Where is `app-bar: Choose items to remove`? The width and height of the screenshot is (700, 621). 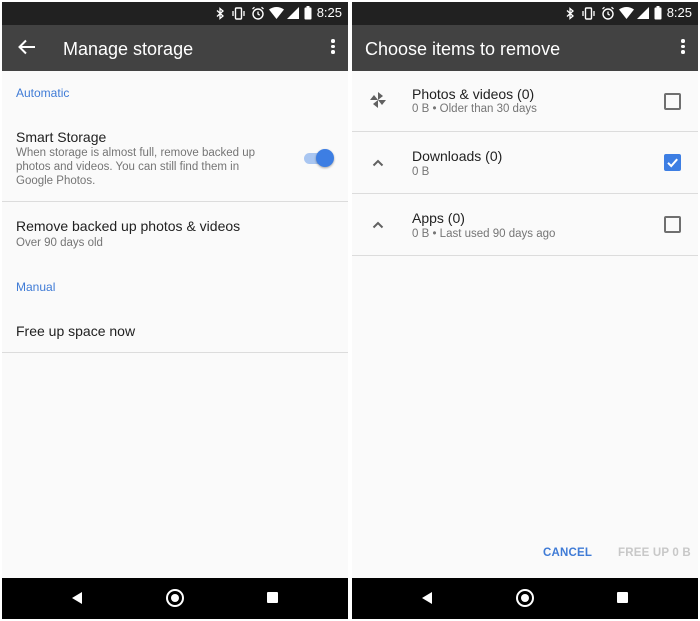 app-bar: Choose items to remove is located at coordinates (525, 48).